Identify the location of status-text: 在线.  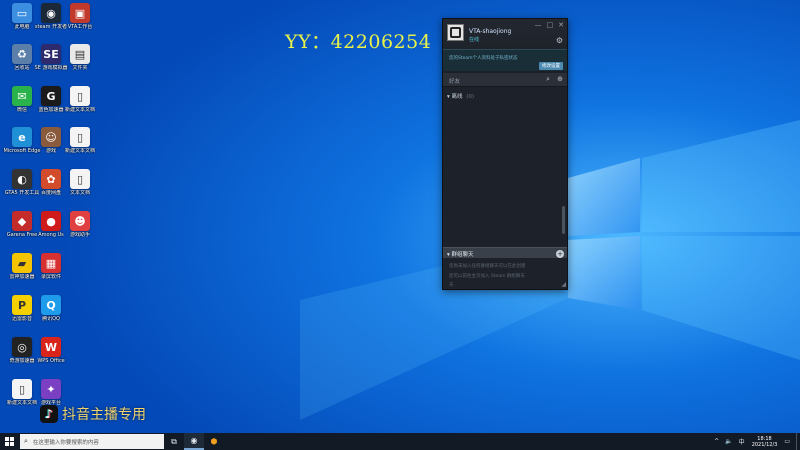
(474, 39).